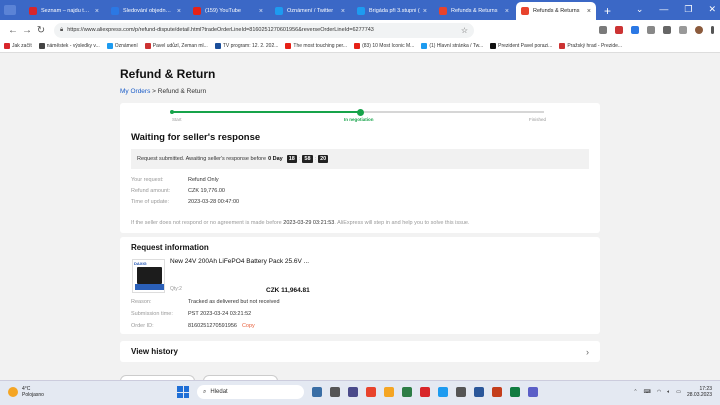 The height and width of the screenshot is (405, 720). What do you see at coordinates (26, 392) in the screenshot?
I see `weather-widget: 4°C Polojasno` at bounding box center [26, 392].